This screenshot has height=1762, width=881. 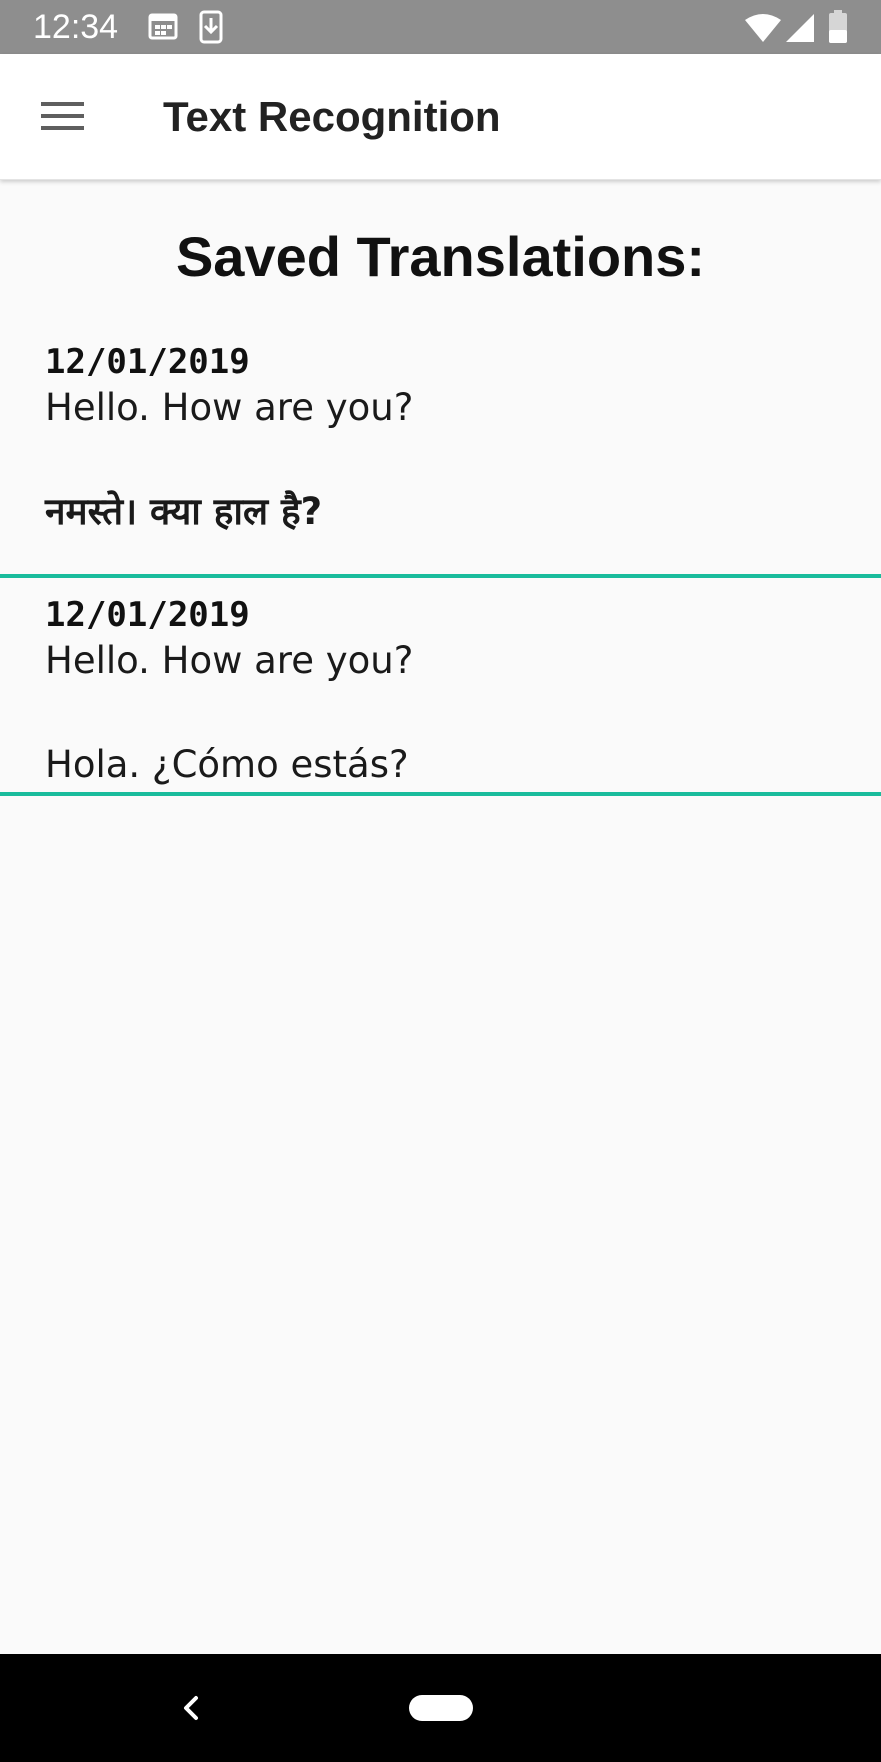 What do you see at coordinates (440, 27) in the screenshot?
I see `status-bar: 12:34` at bounding box center [440, 27].